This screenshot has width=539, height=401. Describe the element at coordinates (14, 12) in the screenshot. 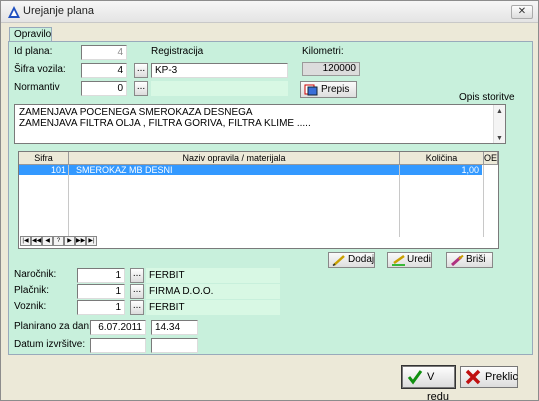

I see `app-triangle-icon` at that location.